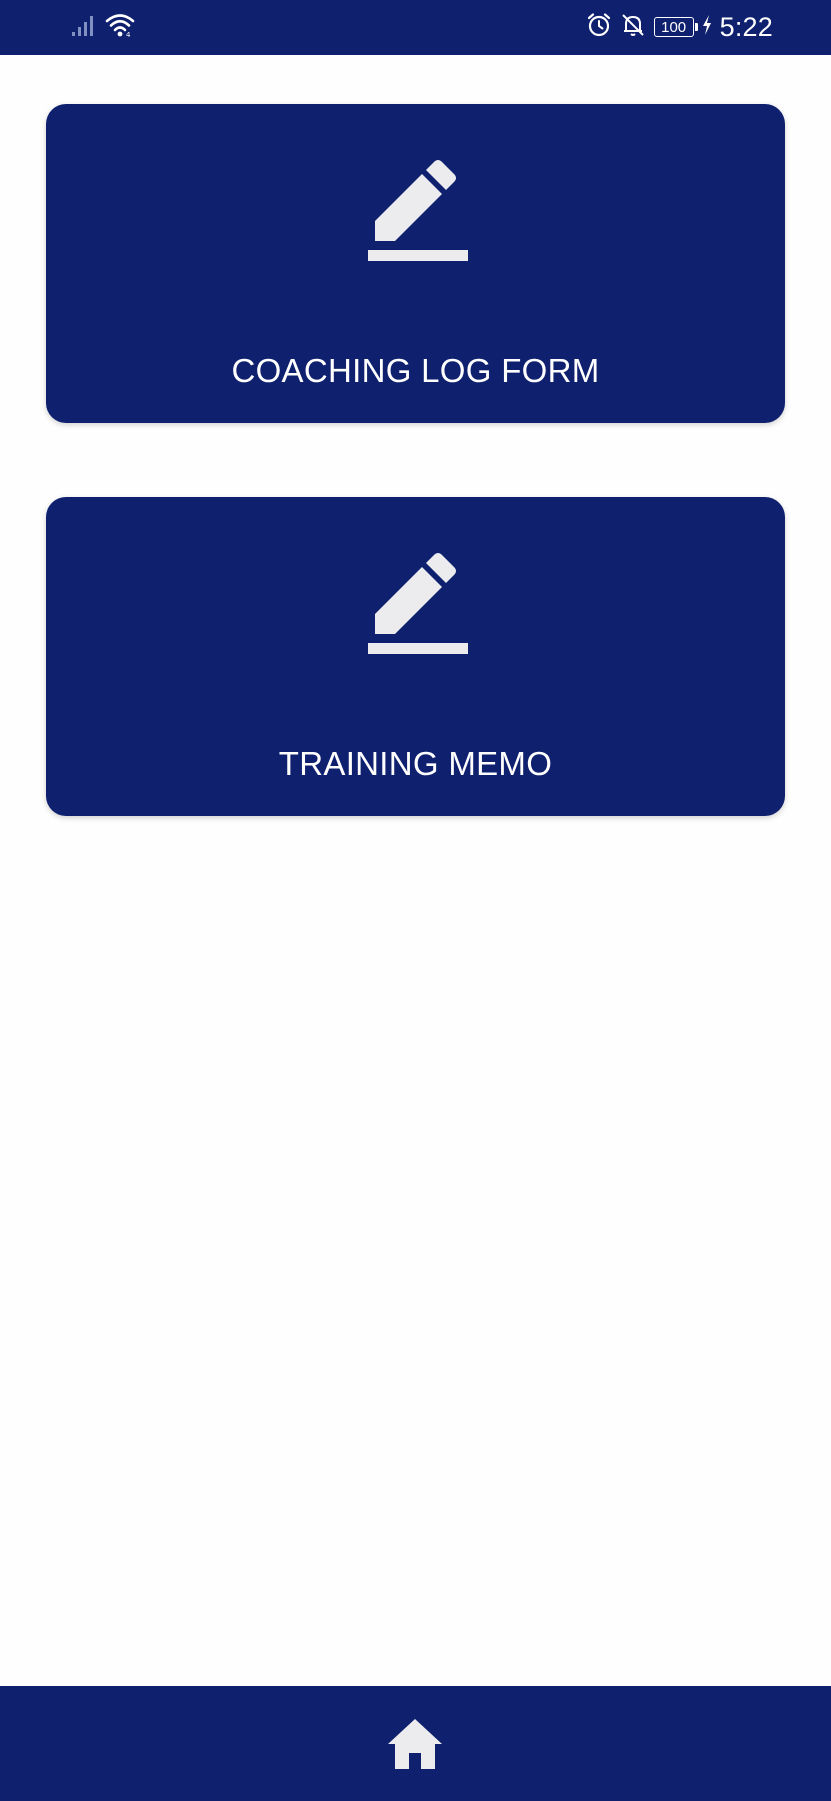 Image resolution: width=831 pixels, height=1801 pixels. Describe the element at coordinates (633, 27) in the screenshot. I see `notifications-off-icon` at that location.